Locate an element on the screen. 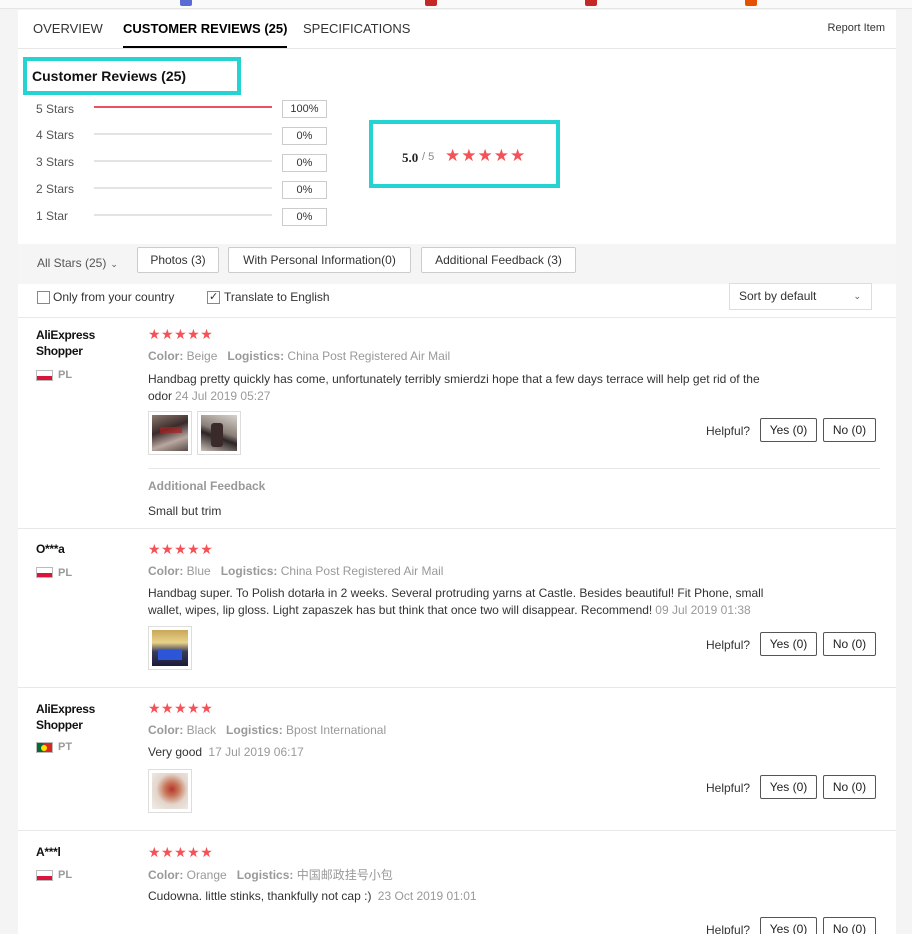 The image size is (912, 934). review-date: 24 Jul 2019 05:27 is located at coordinates (223, 396).